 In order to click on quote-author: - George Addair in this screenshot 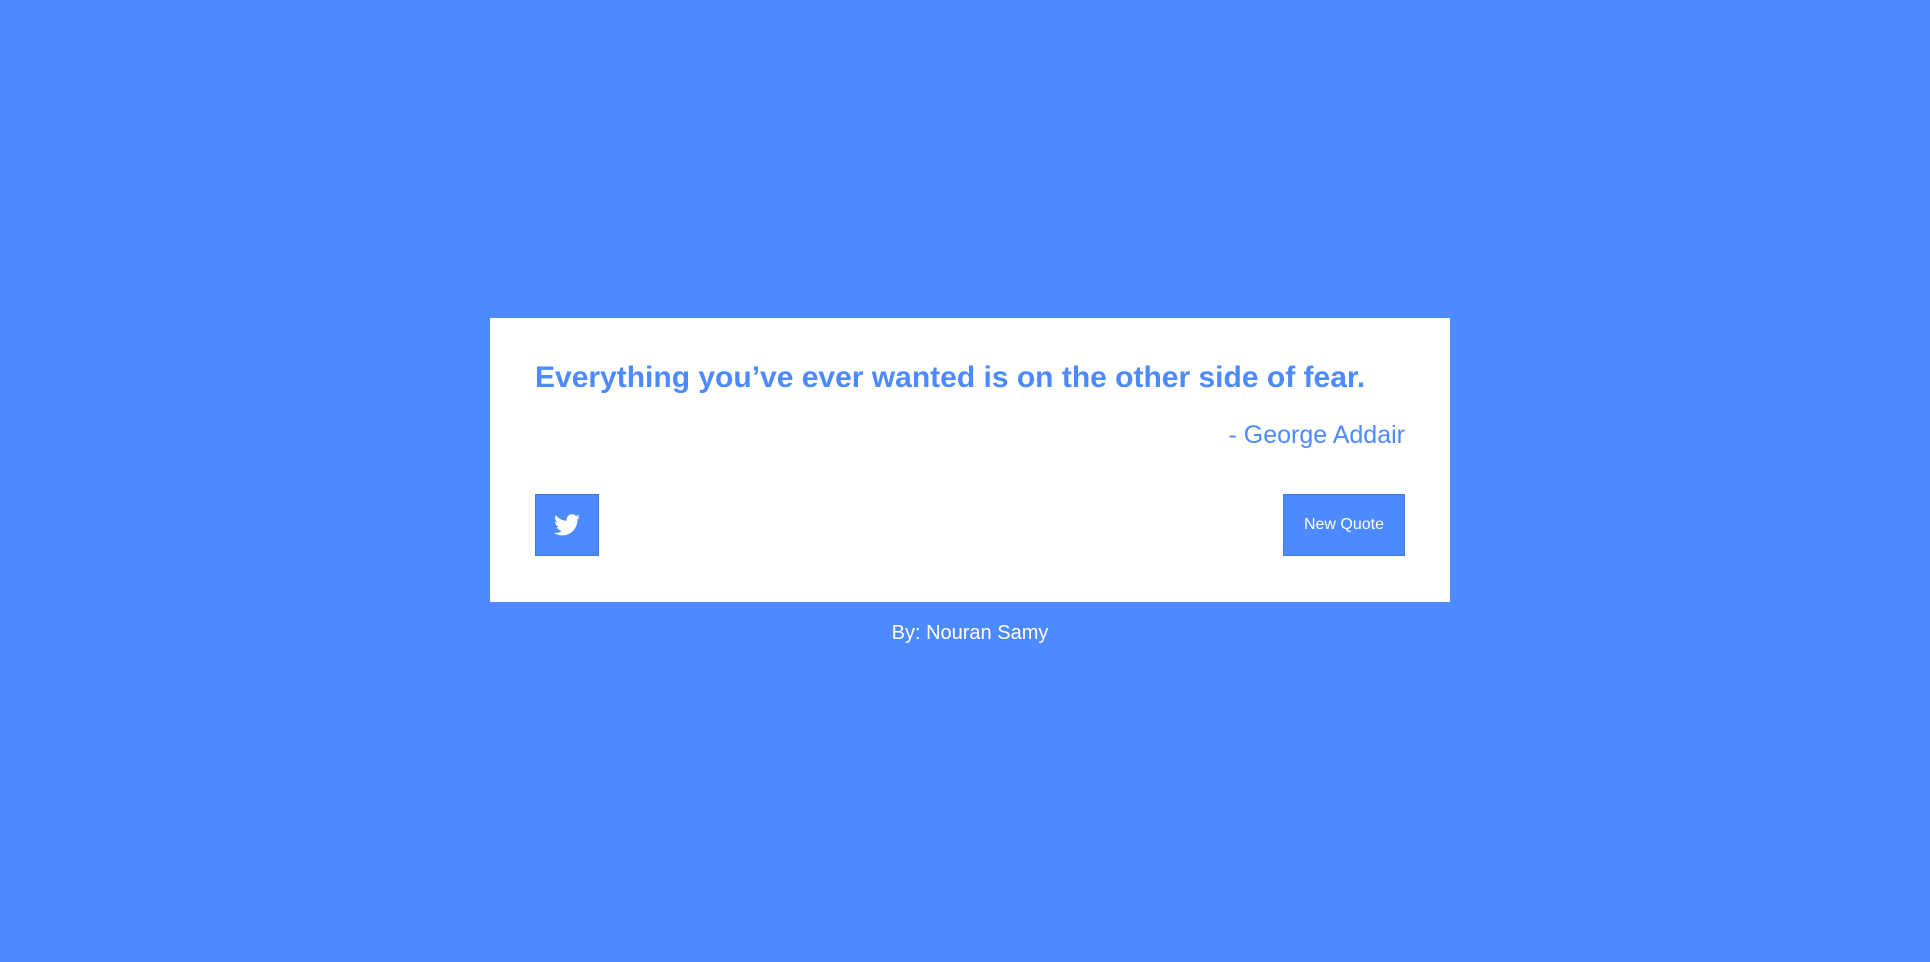, I will do `click(1317, 435)`.